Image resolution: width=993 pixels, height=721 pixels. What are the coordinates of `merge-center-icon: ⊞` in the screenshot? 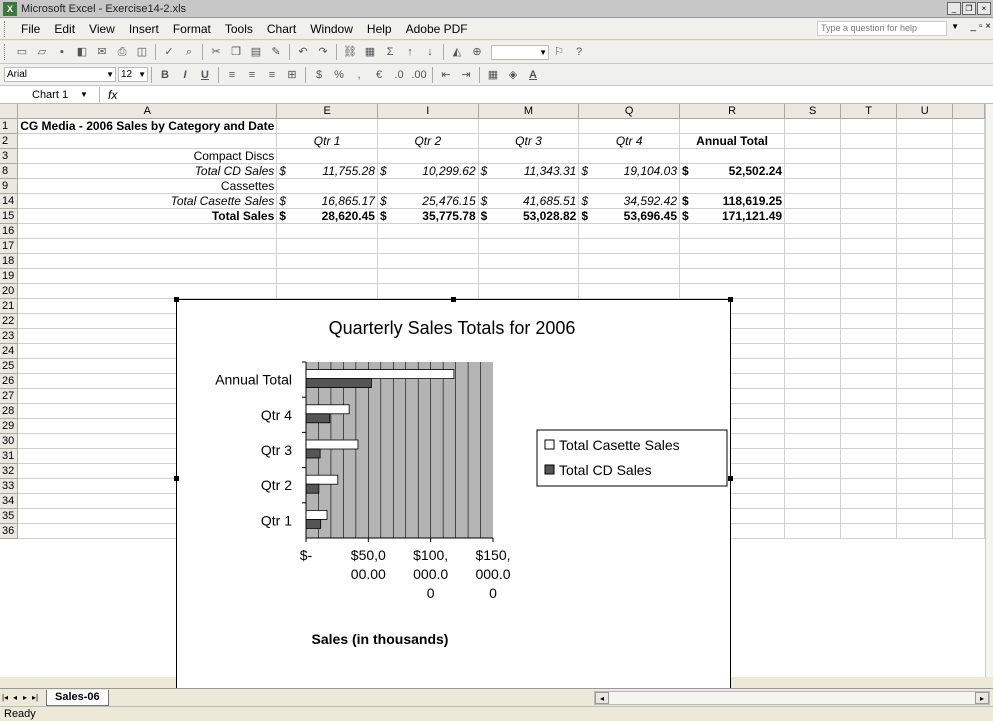 It's located at (292, 75).